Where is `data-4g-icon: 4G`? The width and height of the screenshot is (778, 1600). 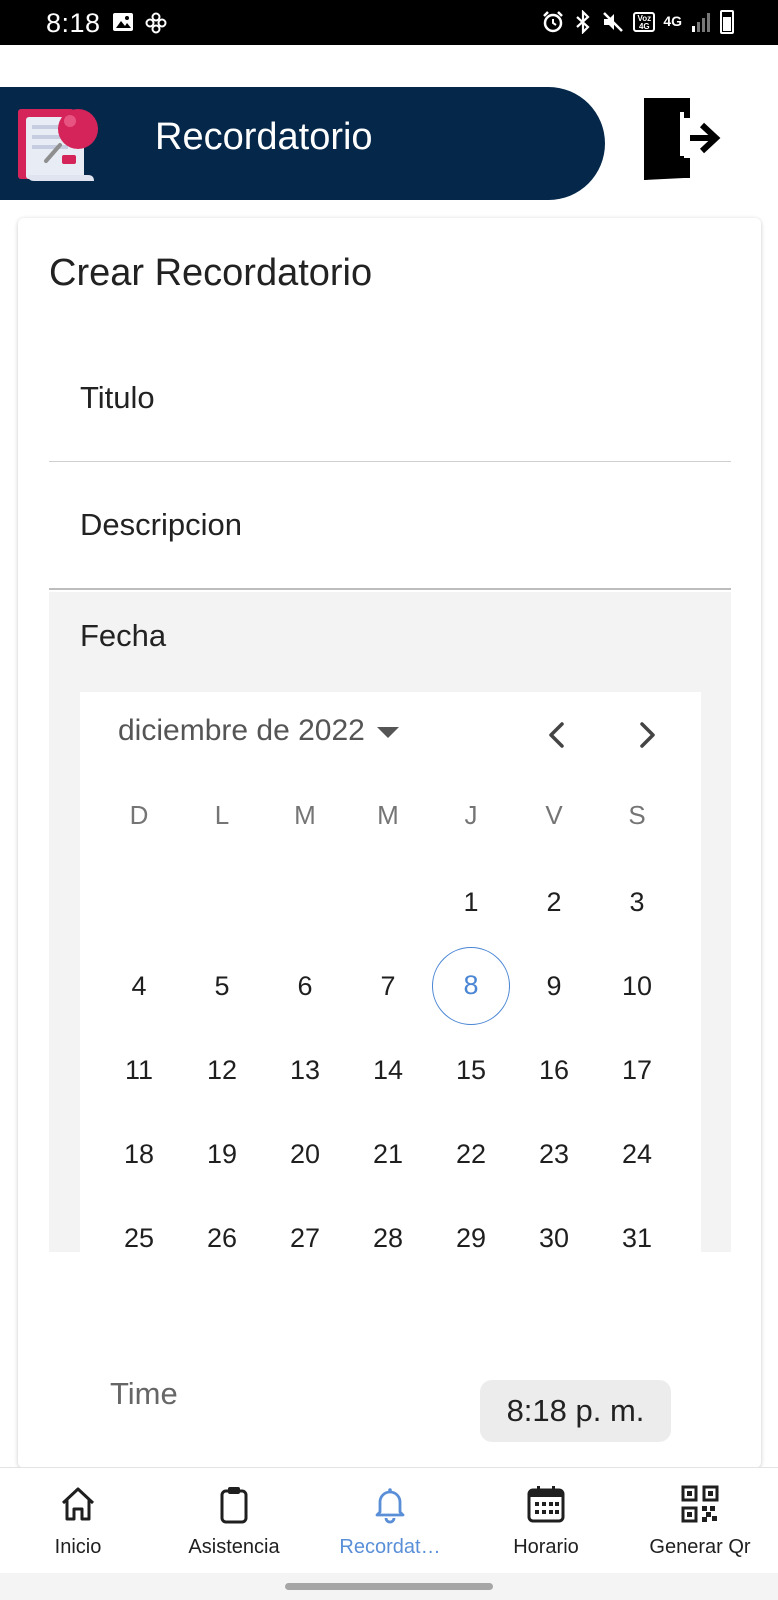
data-4g-icon: 4G is located at coordinates (672, 21).